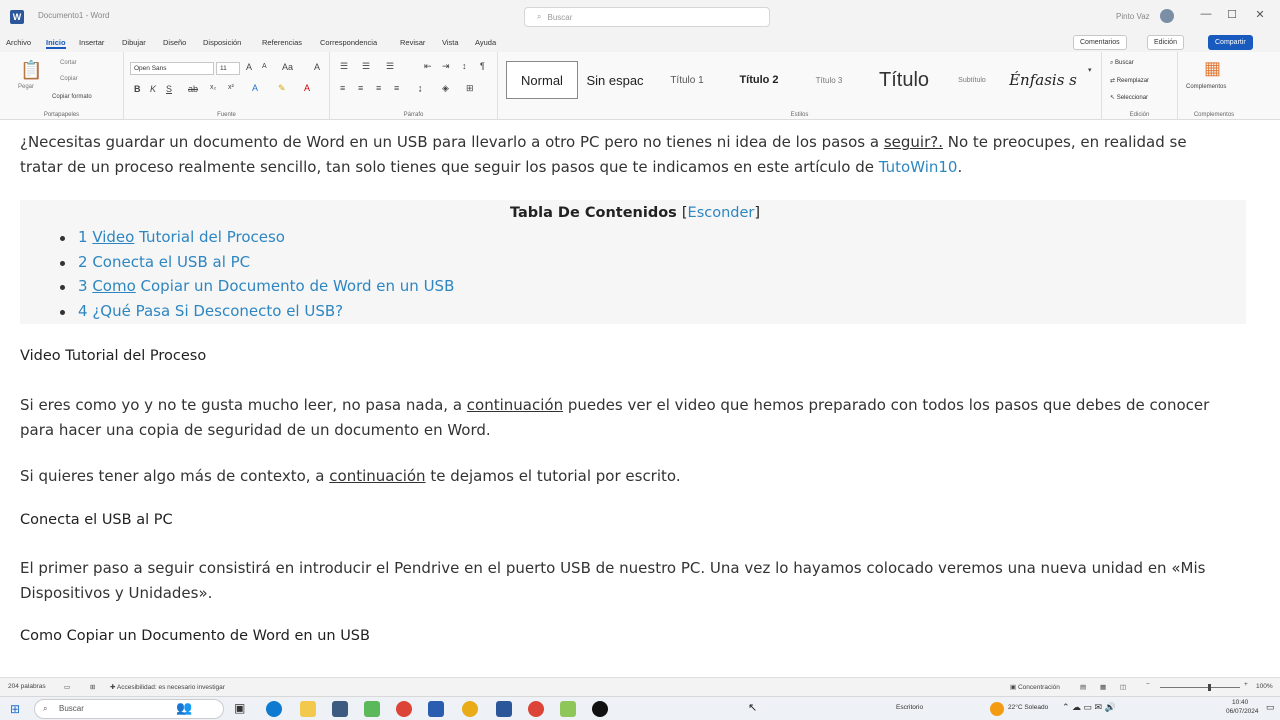 The width and height of the screenshot is (1280, 720). I want to click on tab-diseno: Diseño, so click(174, 42).